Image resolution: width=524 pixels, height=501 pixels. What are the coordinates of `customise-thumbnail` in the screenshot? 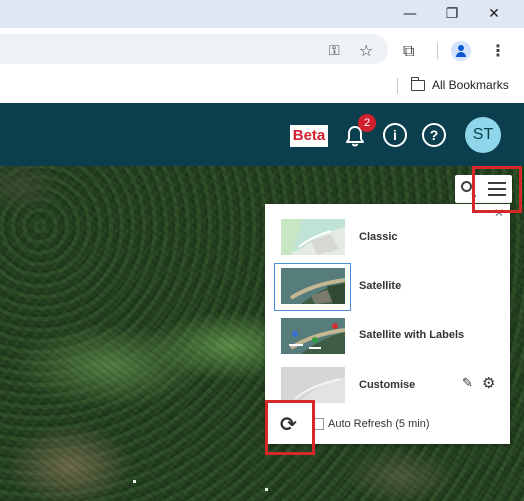 It's located at (313, 385).